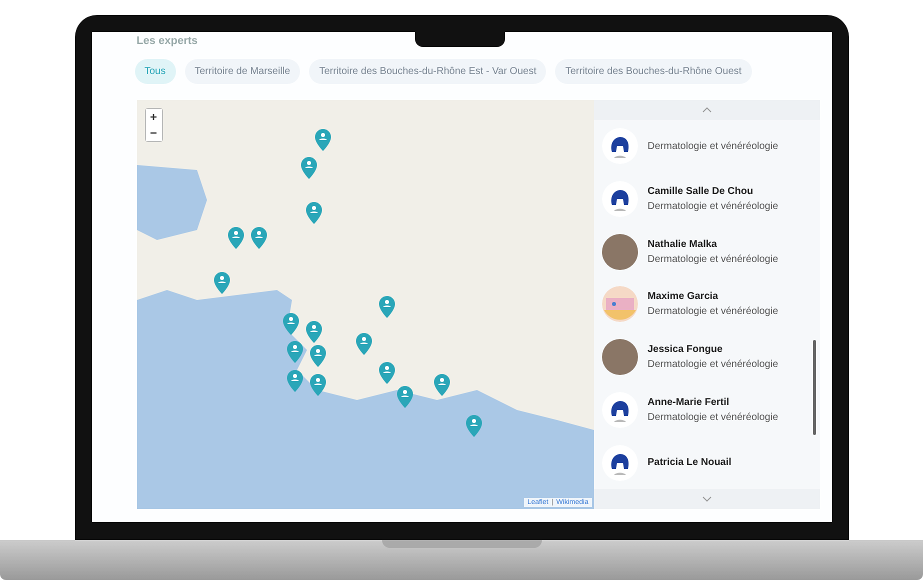 The width and height of the screenshot is (923, 580). Describe the element at coordinates (689, 402) in the screenshot. I see `expert-name: Anne-Marie Fertil` at that location.